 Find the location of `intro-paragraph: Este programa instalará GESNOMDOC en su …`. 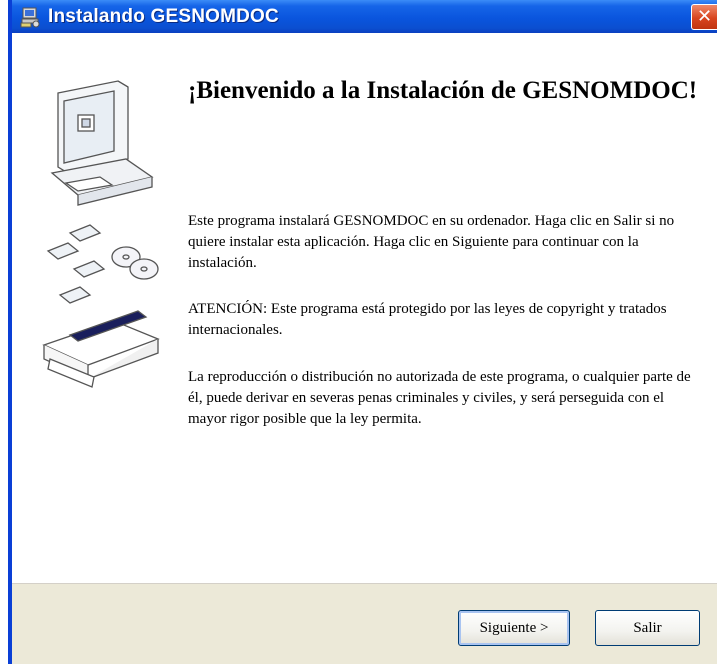

intro-paragraph: Este programa instalará GESNOMDOC en su … is located at coordinates (431, 242).